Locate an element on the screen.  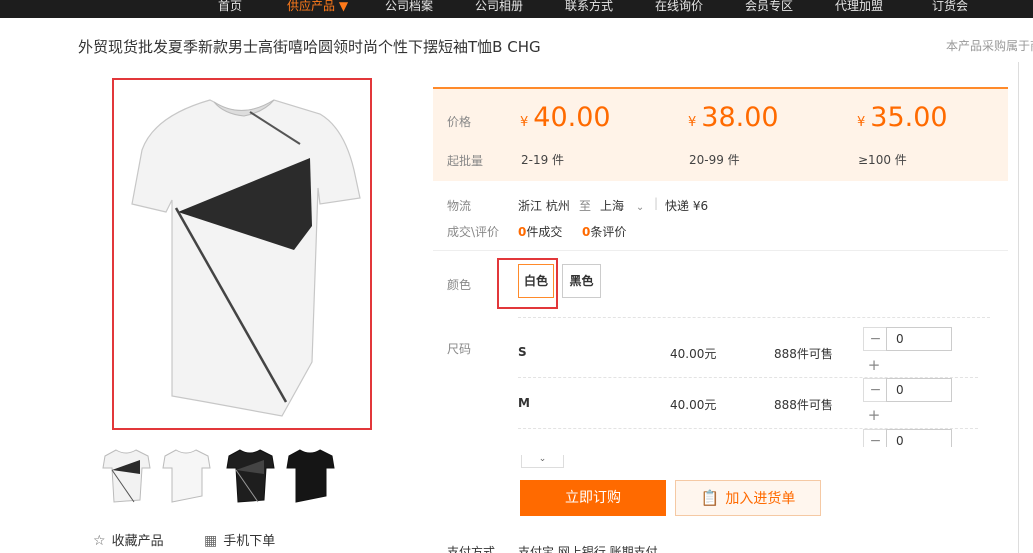
payment-label: 支付方式 is located at coordinates (471, 549).